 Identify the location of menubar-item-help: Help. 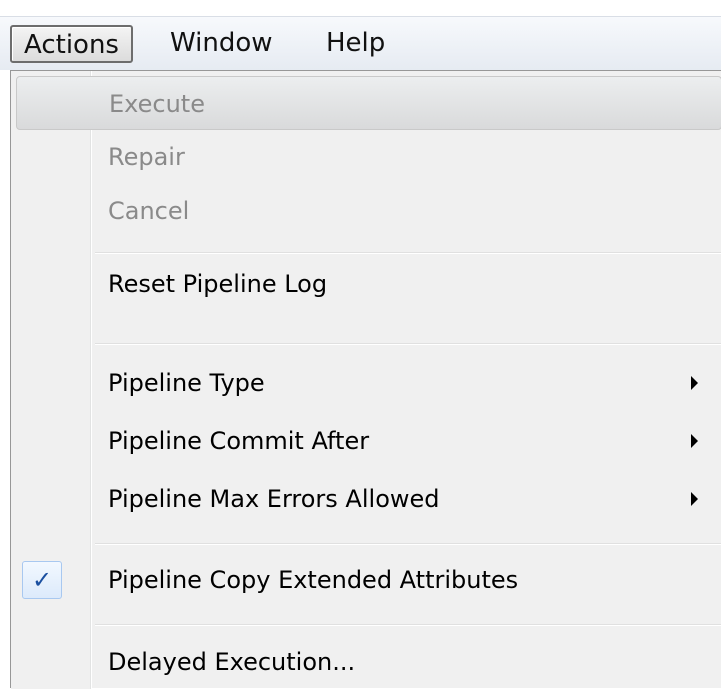
(355, 44).